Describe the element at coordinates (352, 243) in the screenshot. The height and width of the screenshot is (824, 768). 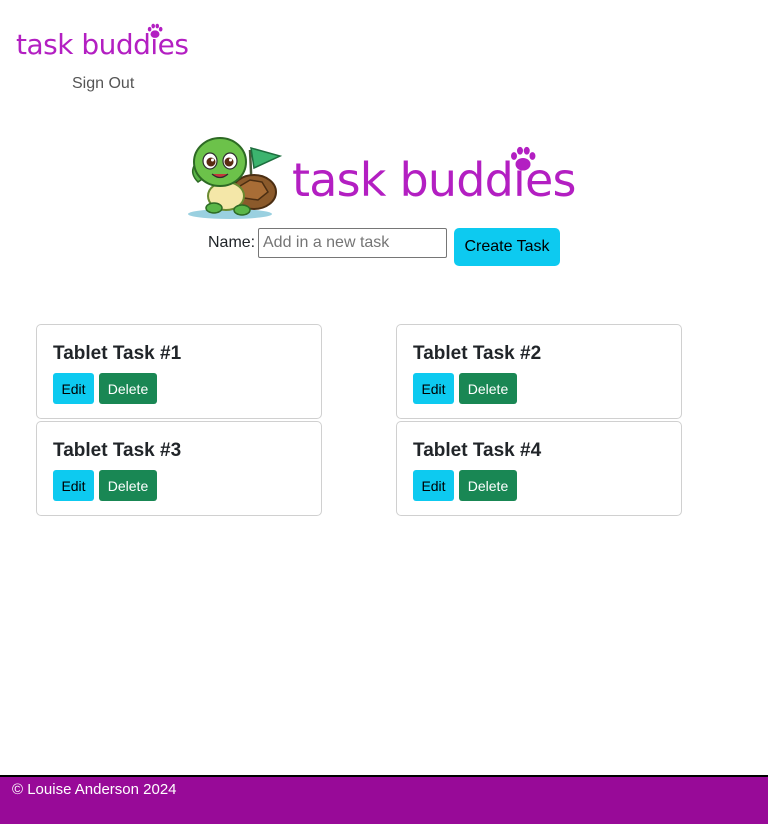
I see `task-name-input` at that location.